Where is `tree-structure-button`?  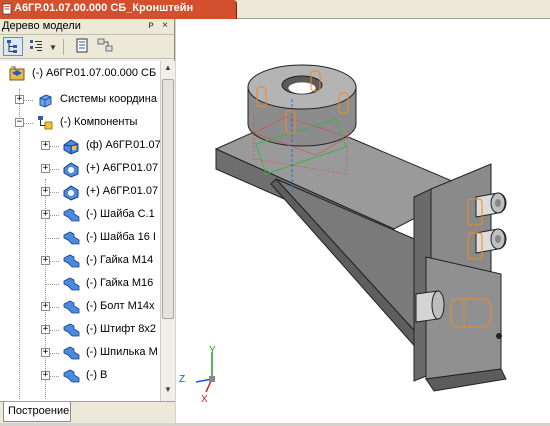 tree-structure-button is located at coordinates (13, 46).